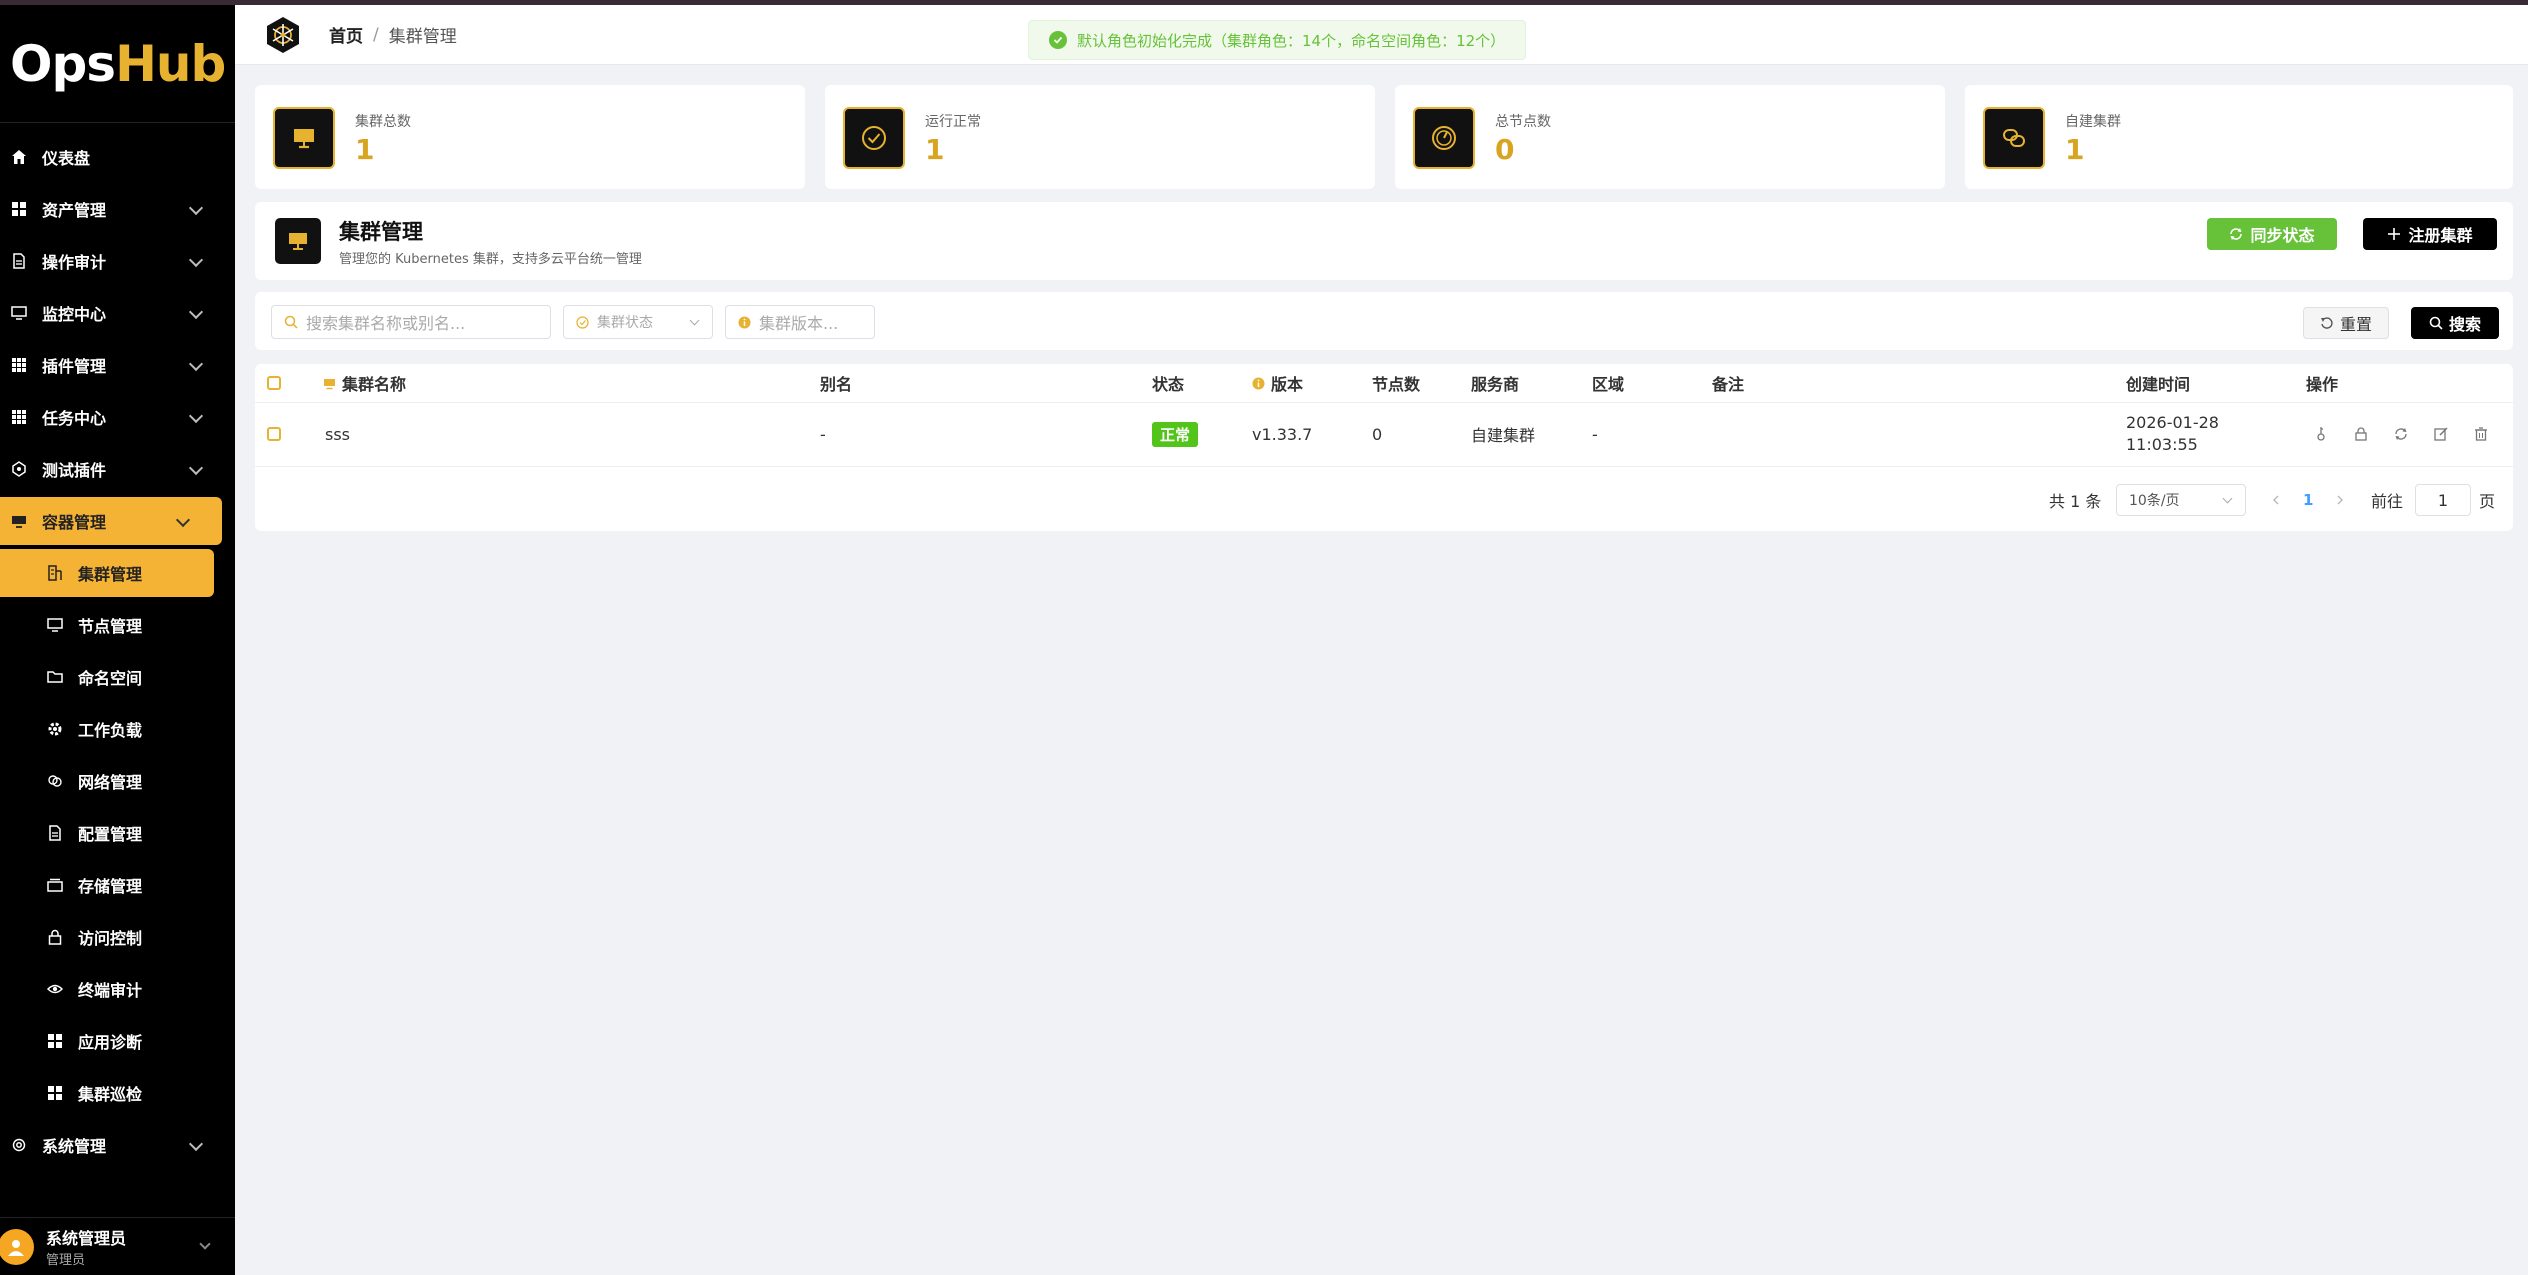 The width and height of the screenshot is (2528, 1275). What do you see at coordinates (2340, 500) in the screenshot?
I see `next-page-button` at bounding box center [2340, 500].